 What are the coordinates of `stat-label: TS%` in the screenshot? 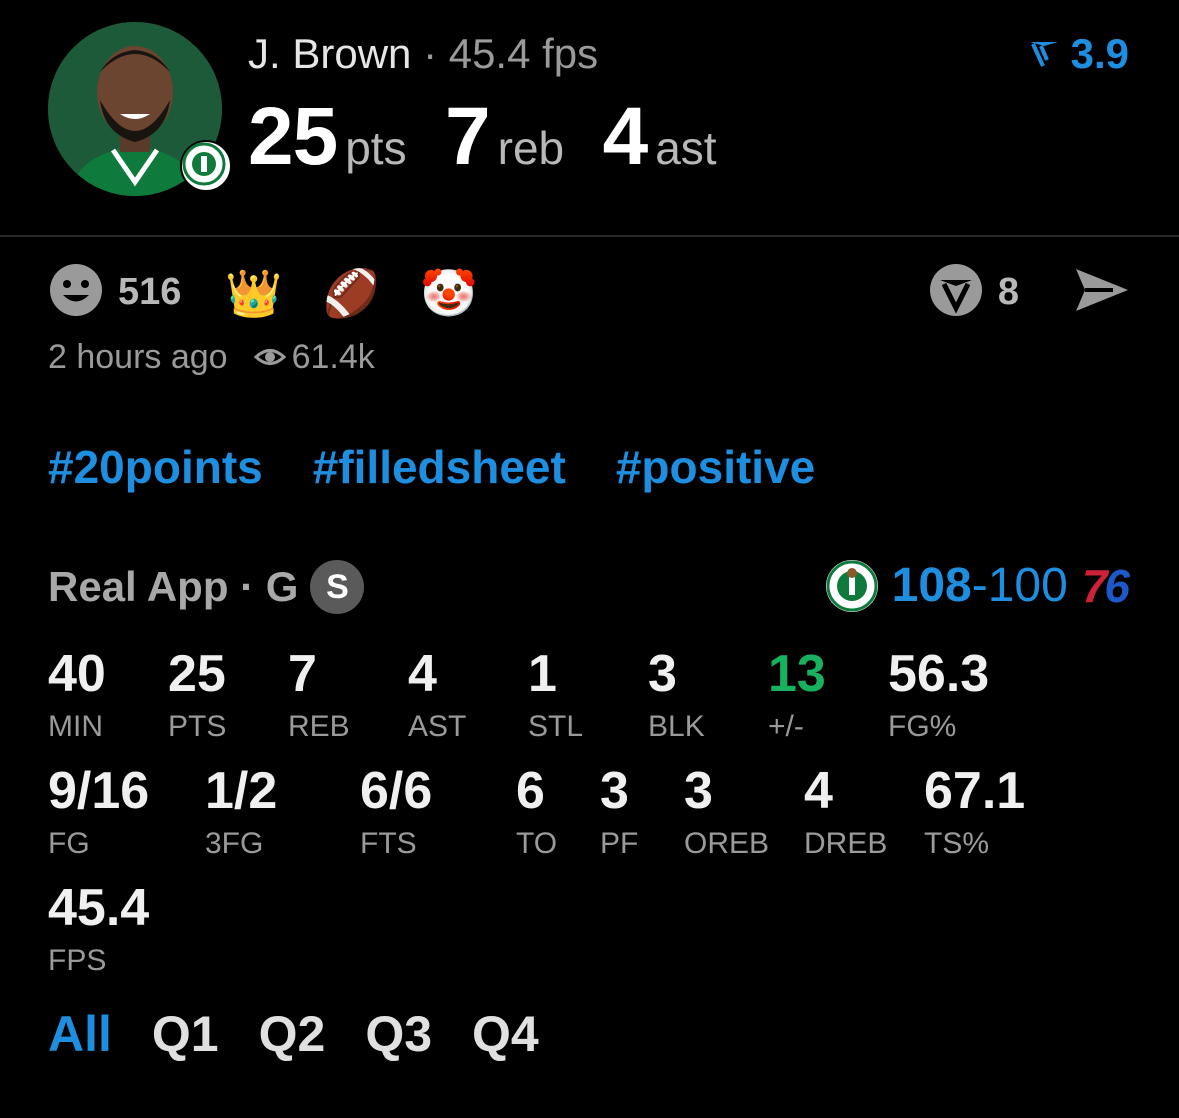 It's located at (957, 843).